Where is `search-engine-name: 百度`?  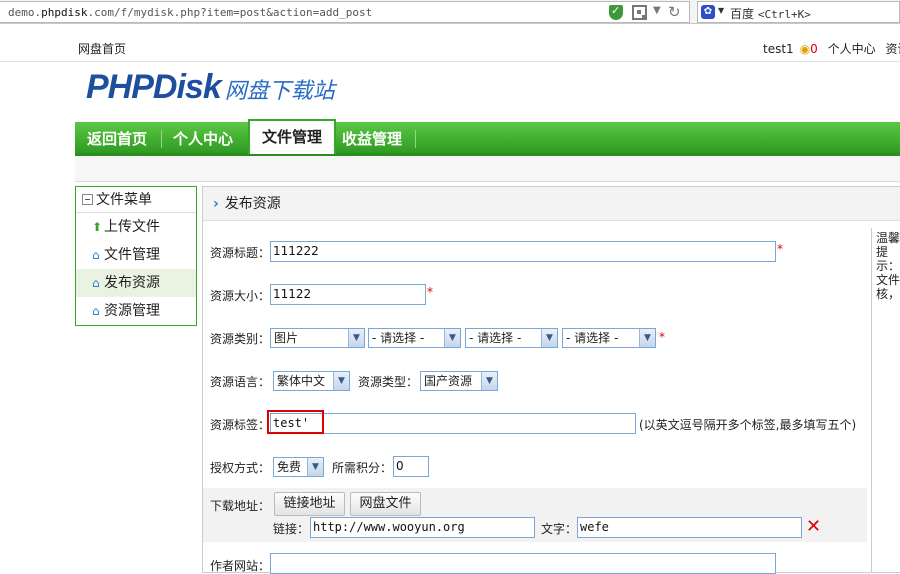 search-engine-name: 百度 is located at coordinates (742, 14).